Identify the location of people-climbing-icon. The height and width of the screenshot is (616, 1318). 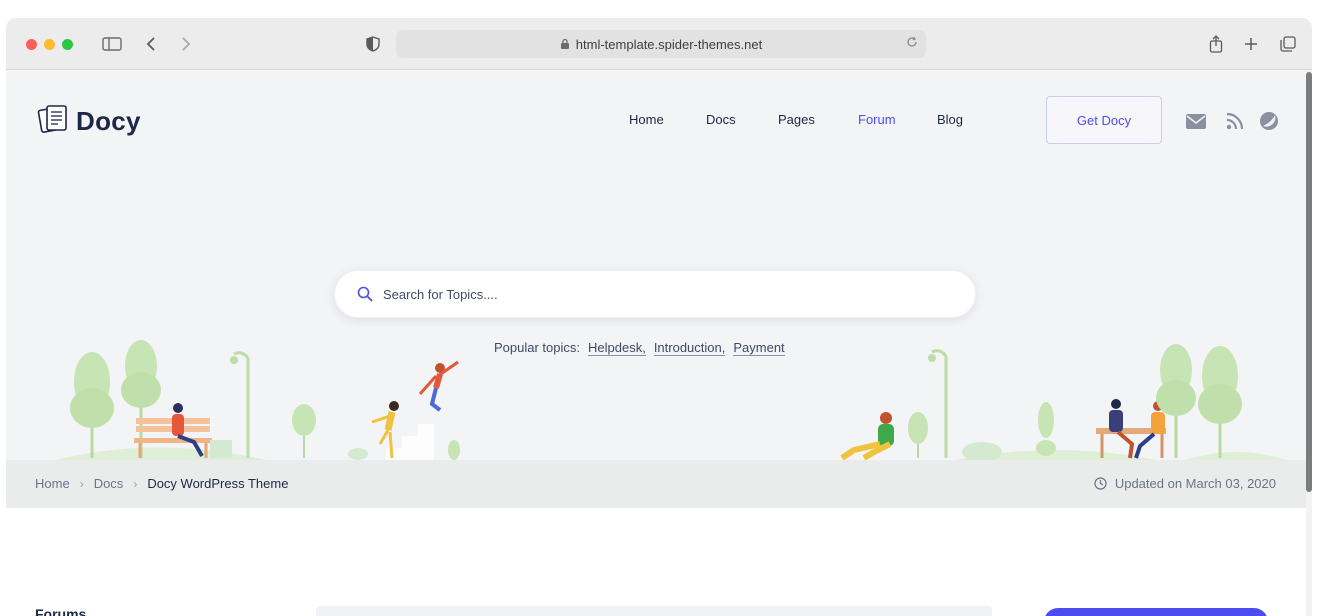
(415, 410).